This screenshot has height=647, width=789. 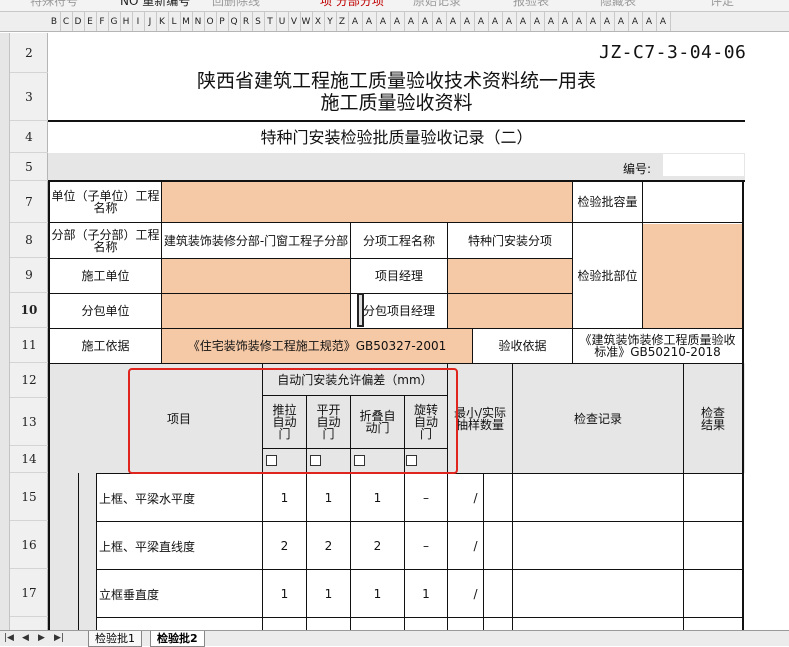 I want to click on row-item-name: 上框、平梁水平度, so click(x=147, y=499).